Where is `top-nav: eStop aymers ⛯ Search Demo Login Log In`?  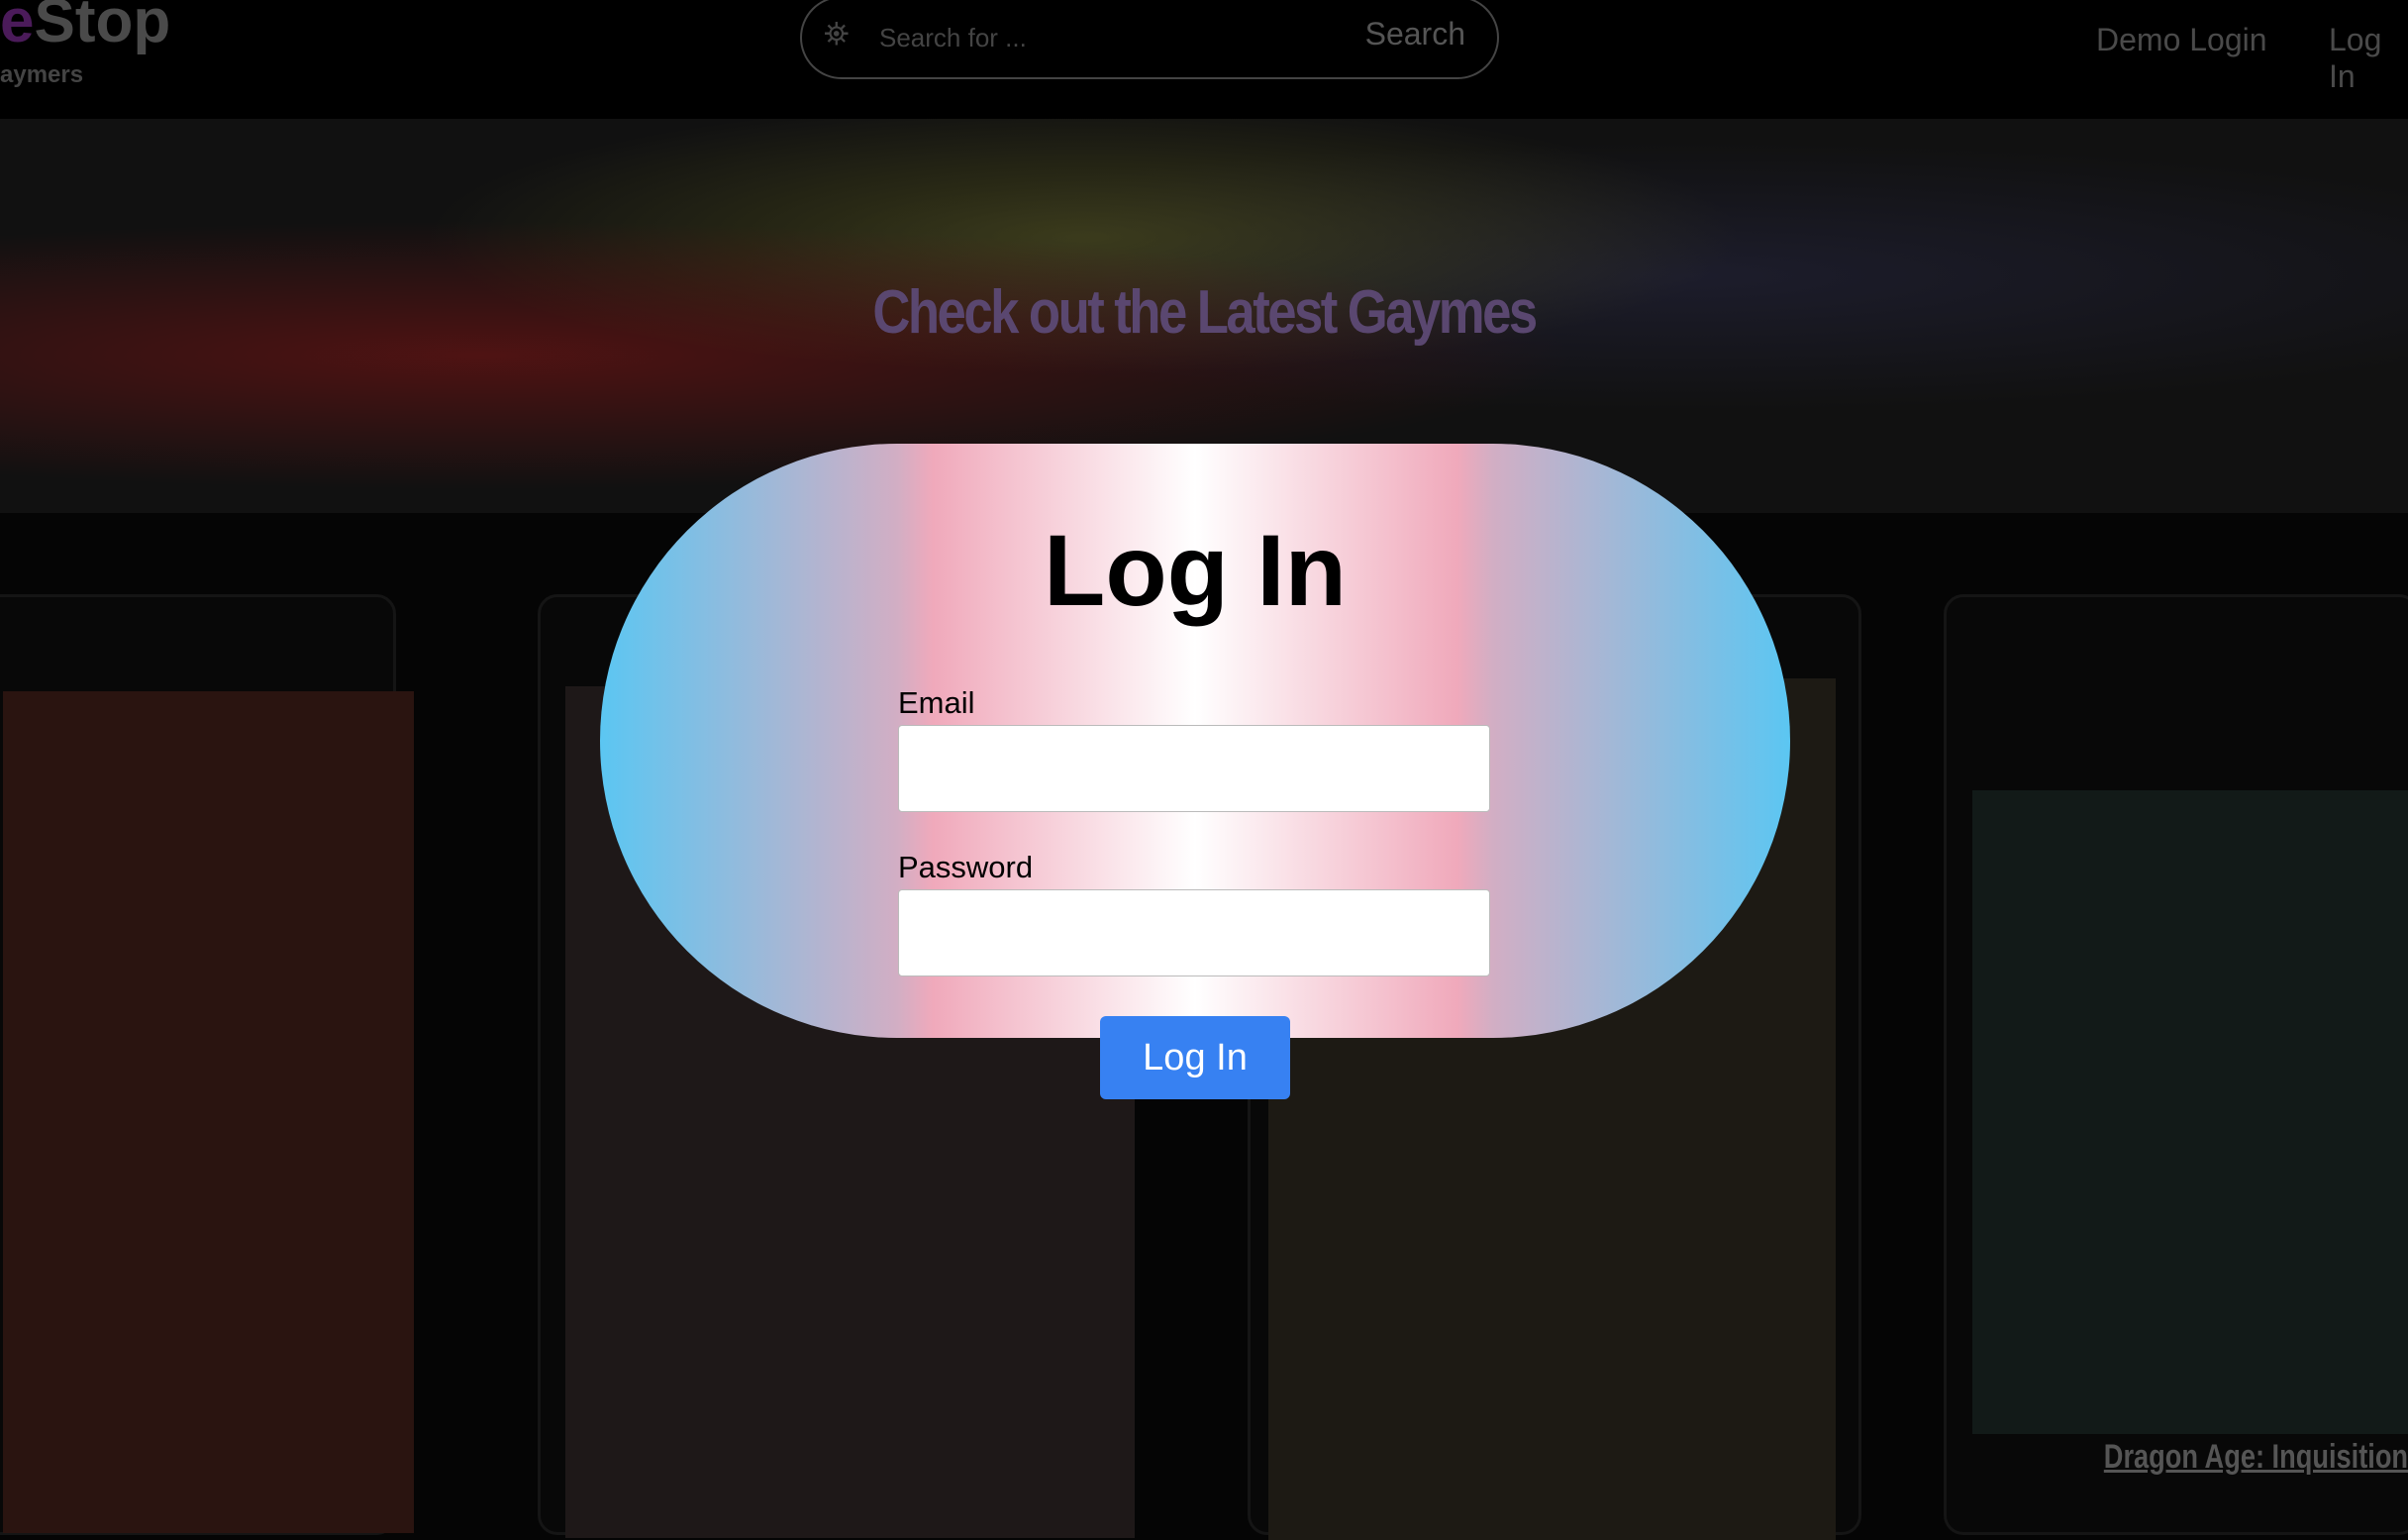
top-nav: eStop aymers ⛯ Search Demo Login Log In is located at coordinates (1204, 60).